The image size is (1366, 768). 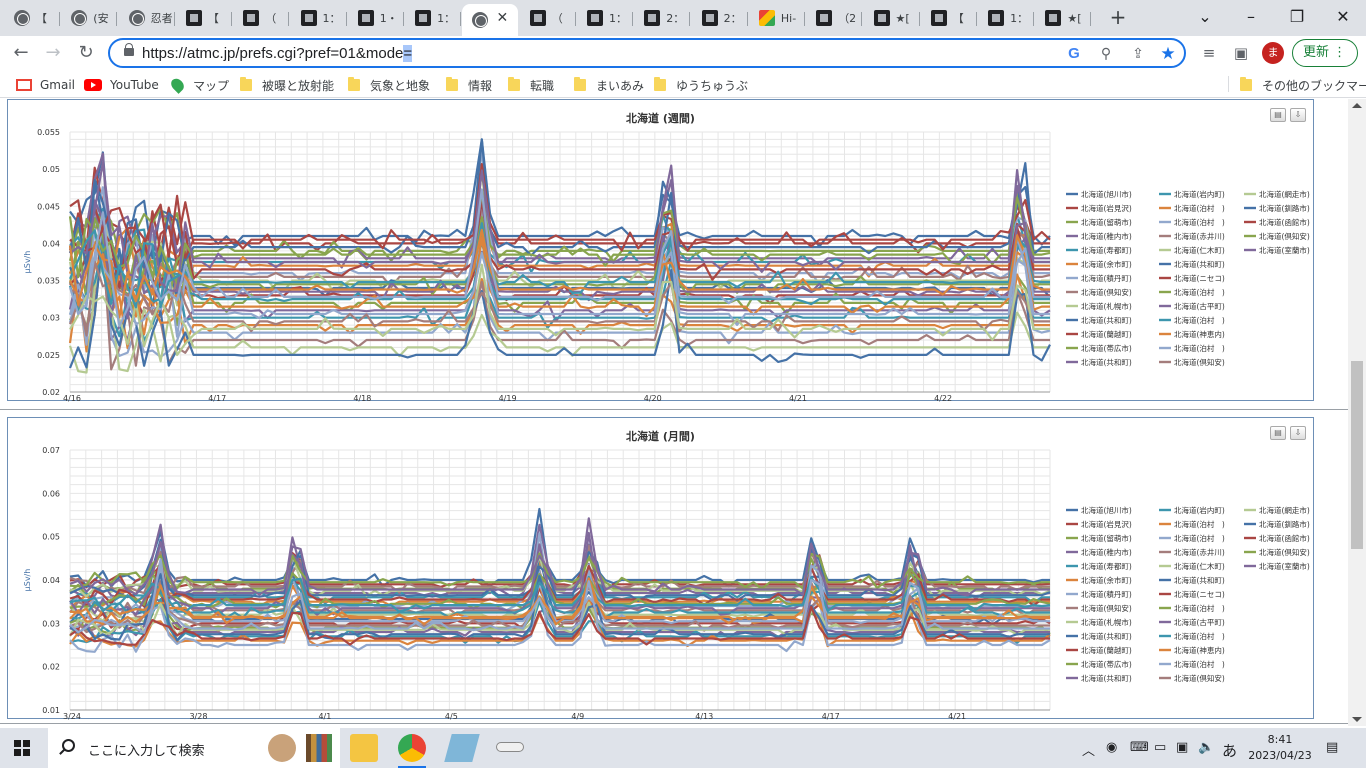 What do you see at coordinates (1241, 53) in the screenshot?
I see `side-panel-icon: ▣` at bounding box center [1241, 53].